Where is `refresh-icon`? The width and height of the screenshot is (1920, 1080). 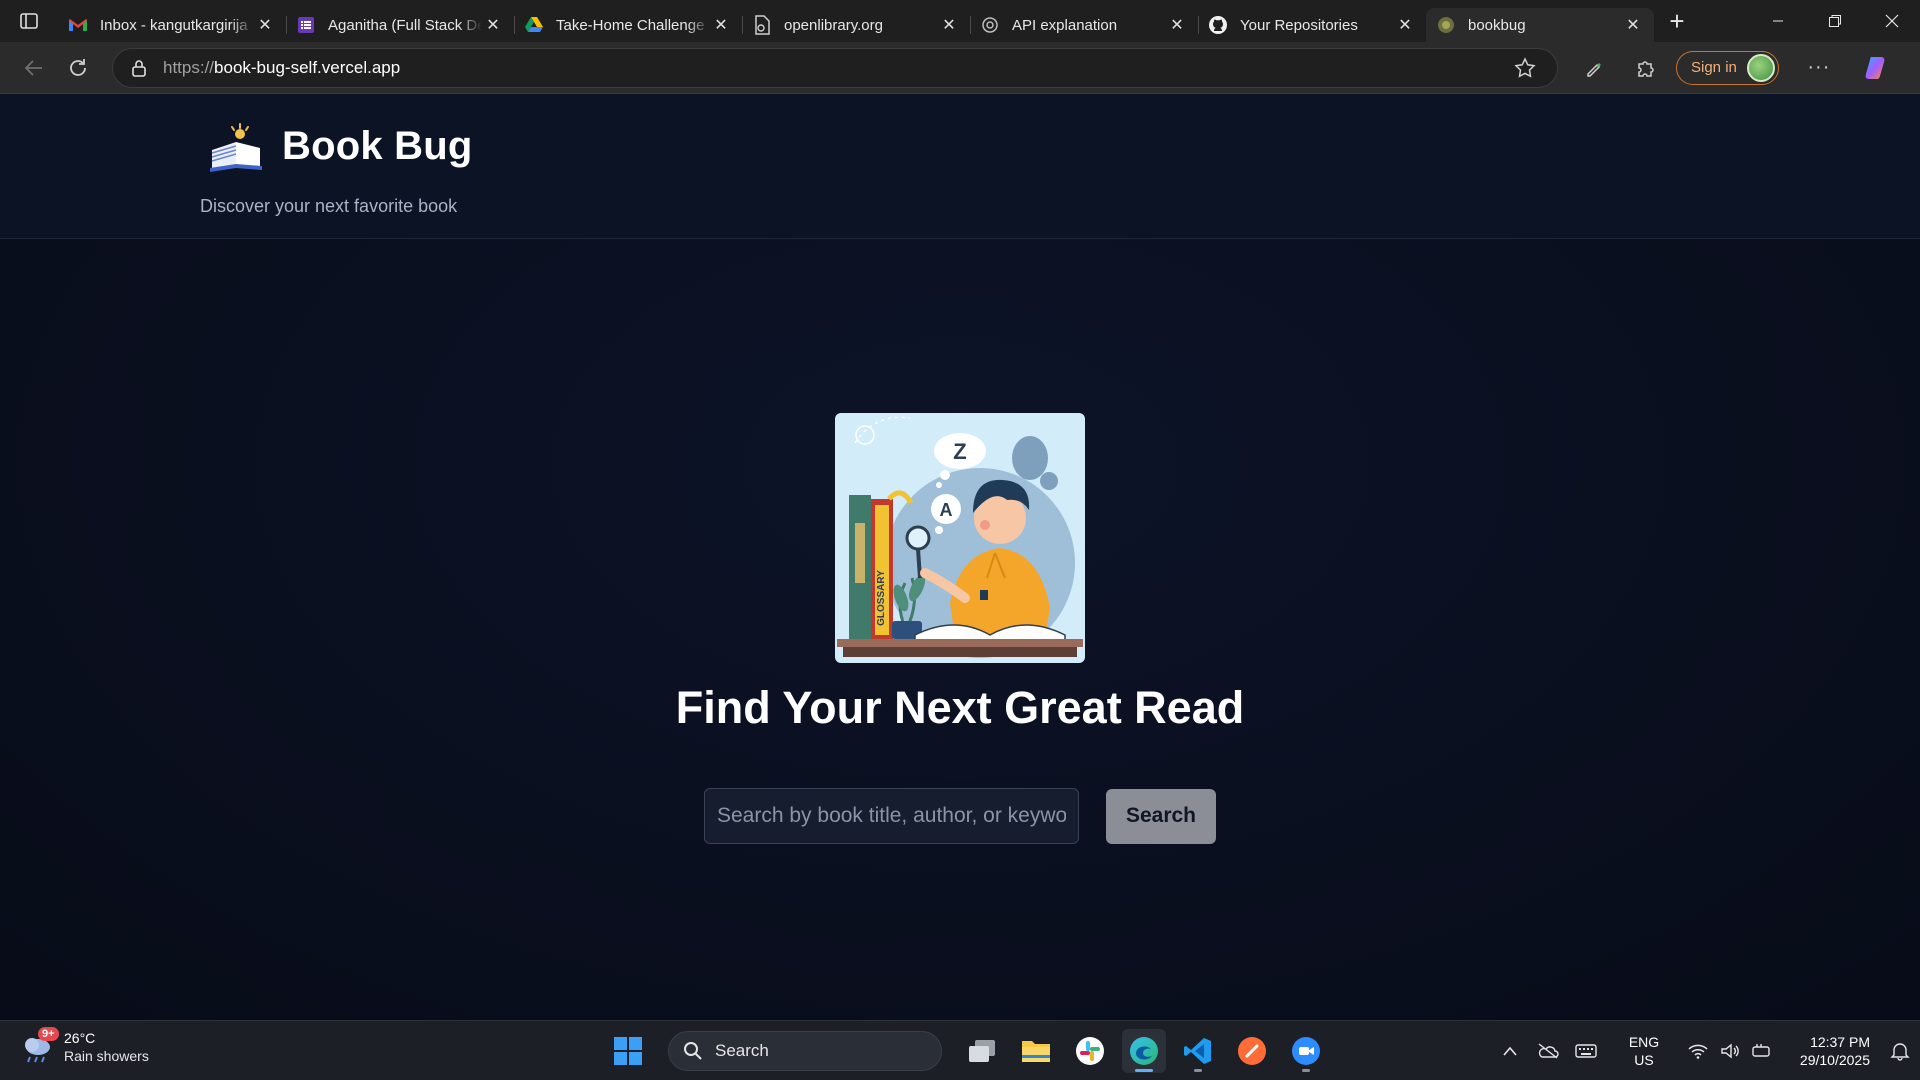 refresh-icon is located at coordinates (78, 67).